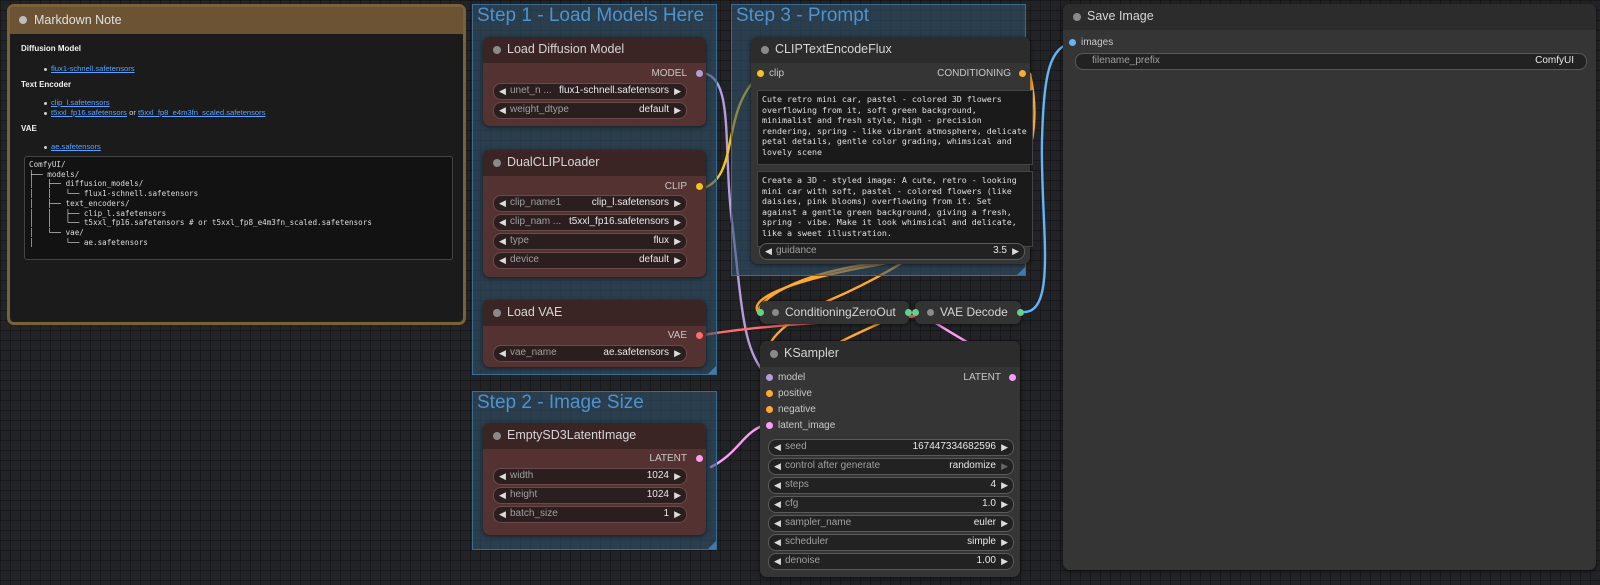 Image resolution: width=1600 pixels, height=585 pixels. I want to click on widget-device: ◀ device default ▶, so click(590, 260).